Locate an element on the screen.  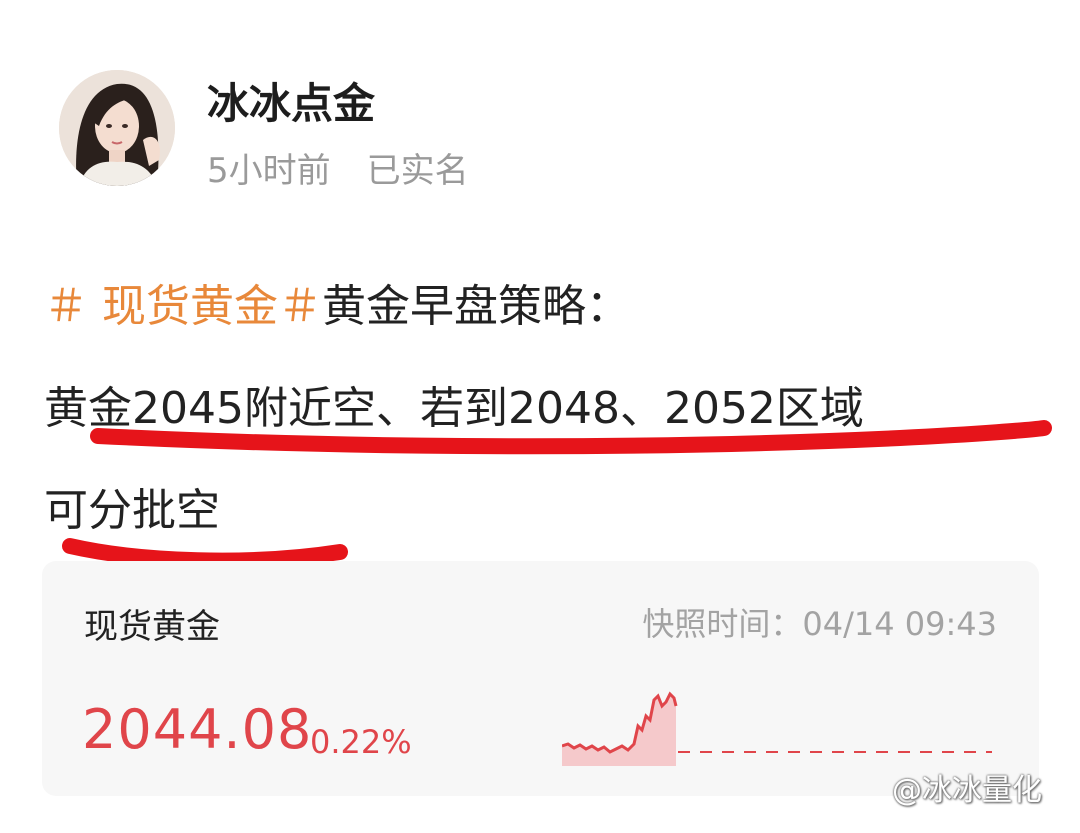
watermark: @冰冰量化 is located at coordinates (967, 790).